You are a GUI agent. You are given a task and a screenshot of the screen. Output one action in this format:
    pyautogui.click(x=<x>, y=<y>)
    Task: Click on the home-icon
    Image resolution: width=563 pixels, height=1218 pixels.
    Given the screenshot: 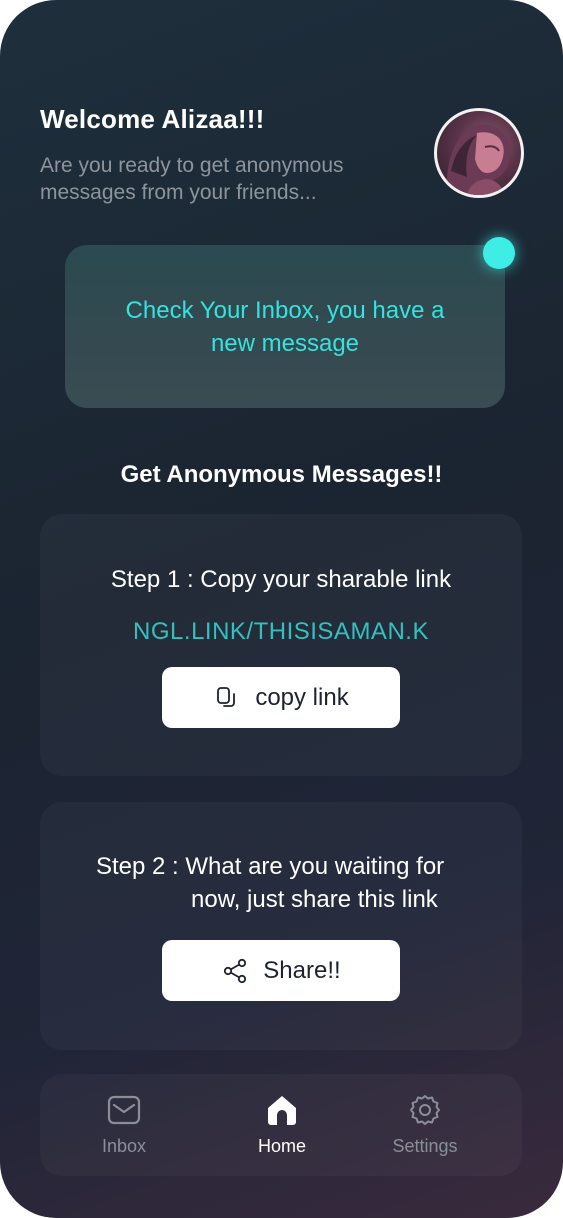 What is the action you would take?
    pyautogui.click(x=282, y=1110)
    